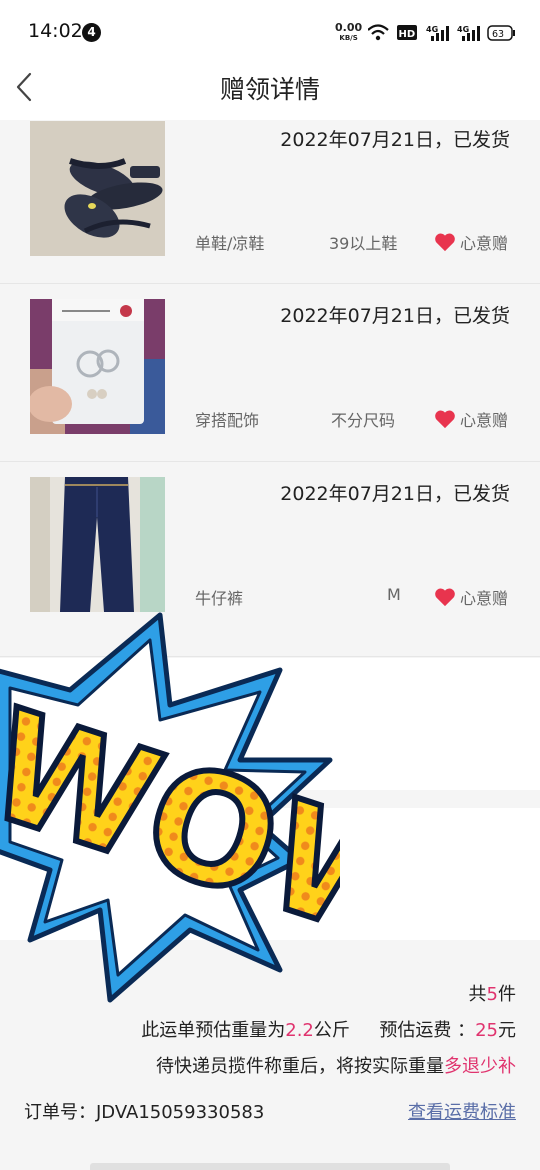 This screenshot has width=540, height=1170. I want to click on nav-bar: 赠领详情, so click(270, 92).